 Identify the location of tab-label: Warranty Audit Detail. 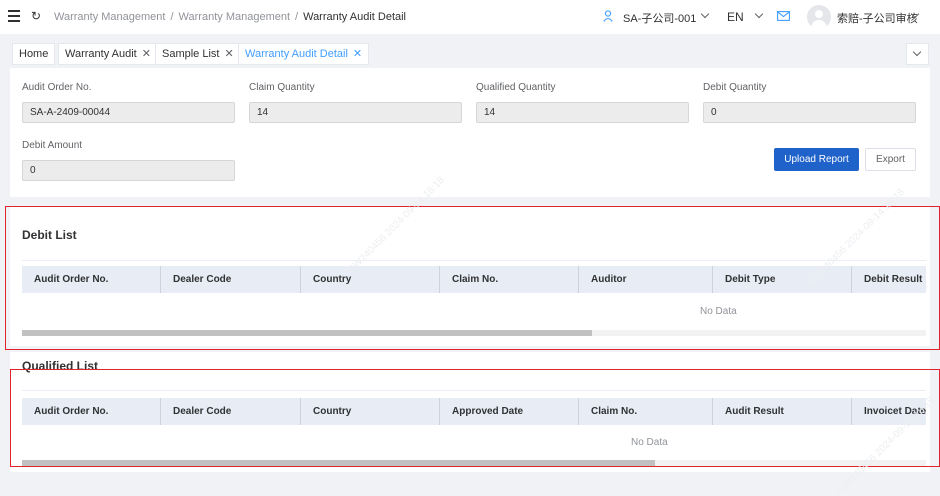
(296, 54).